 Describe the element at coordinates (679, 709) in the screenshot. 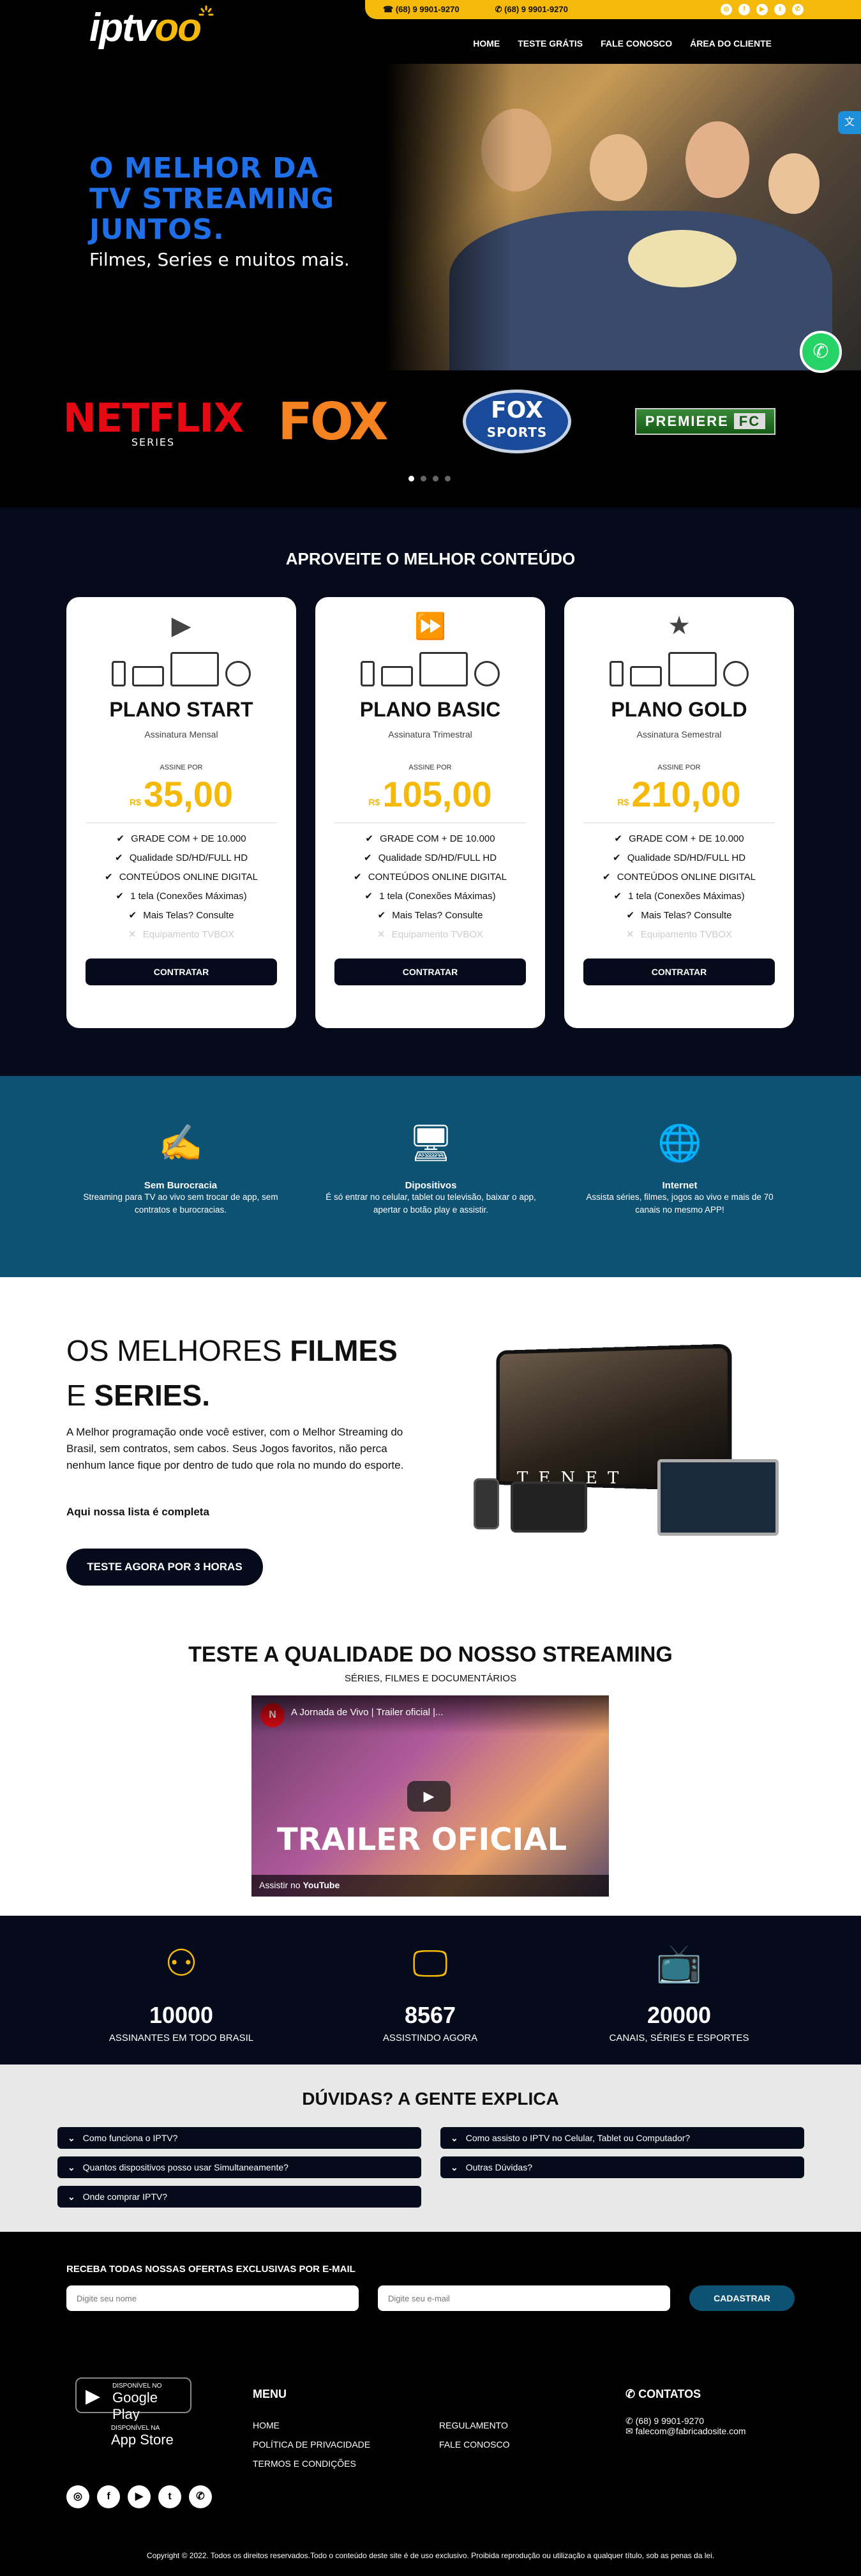

I see `plan-name: PLANO GOLD` at that location.